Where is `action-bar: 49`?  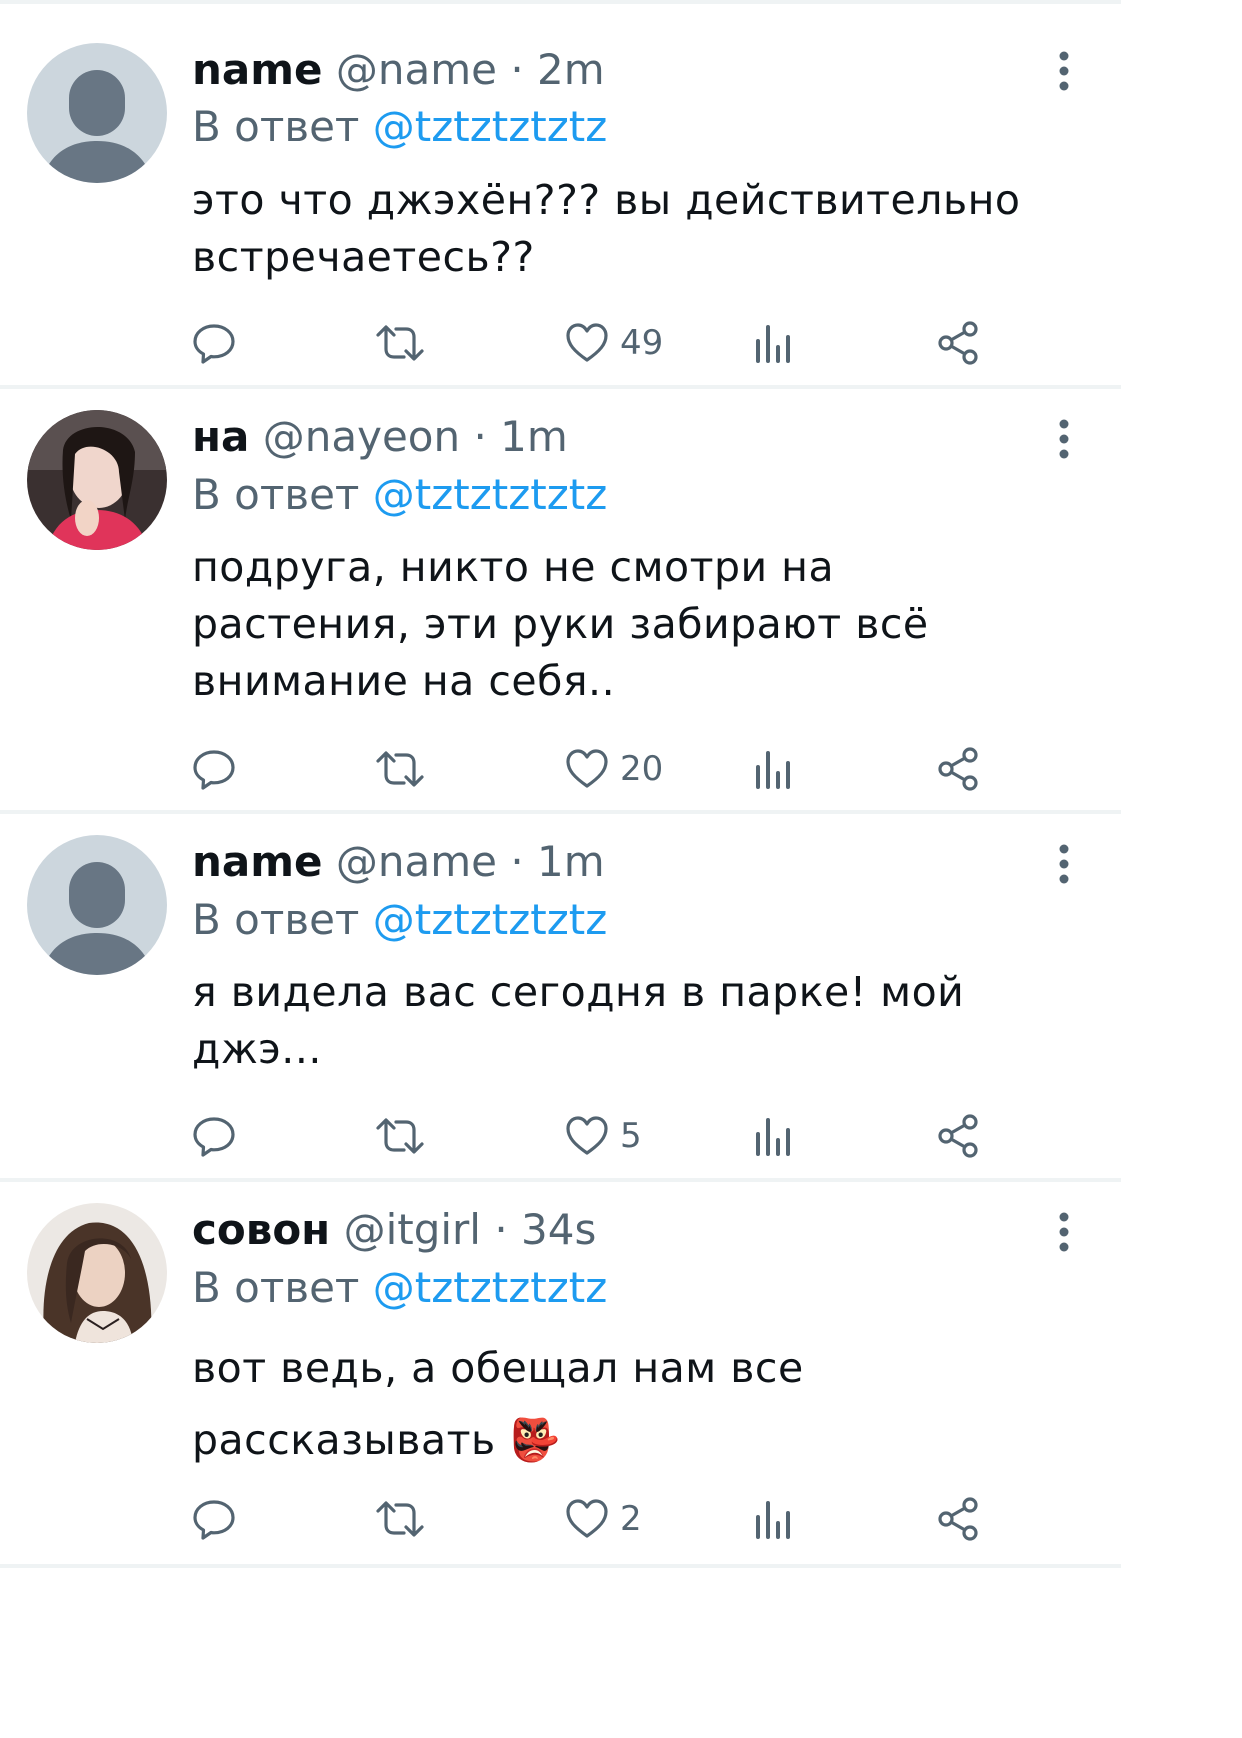
action-bar: 49 is located at coordinates (590, 343).